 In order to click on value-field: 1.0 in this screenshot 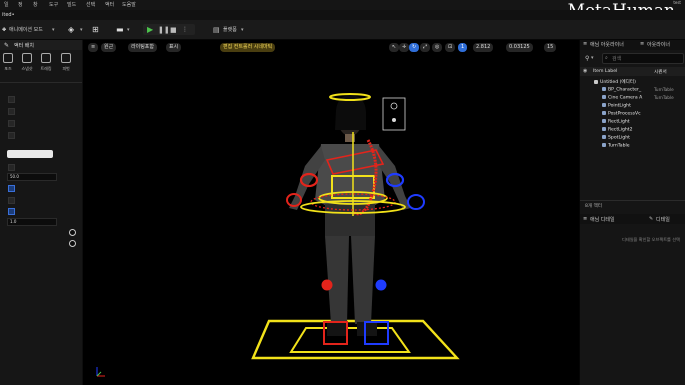, I will do `click(32, 222)`.